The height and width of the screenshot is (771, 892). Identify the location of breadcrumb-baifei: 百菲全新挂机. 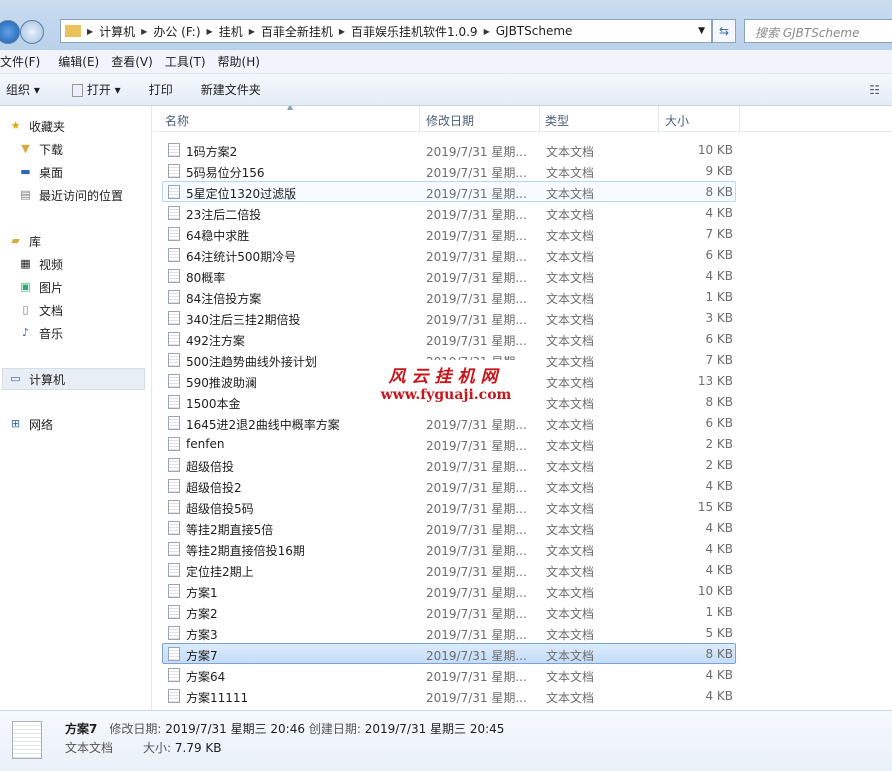
(297, 31).